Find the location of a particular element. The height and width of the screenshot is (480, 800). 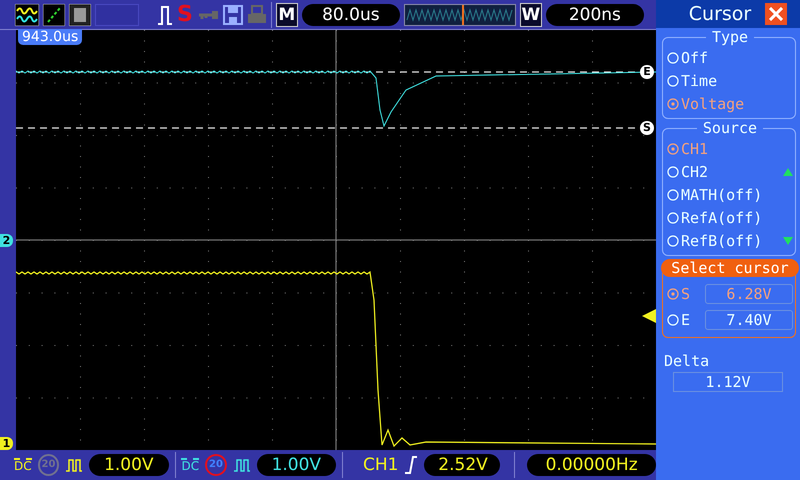

main-timebase-label: M is located at coordinates (287, 14).